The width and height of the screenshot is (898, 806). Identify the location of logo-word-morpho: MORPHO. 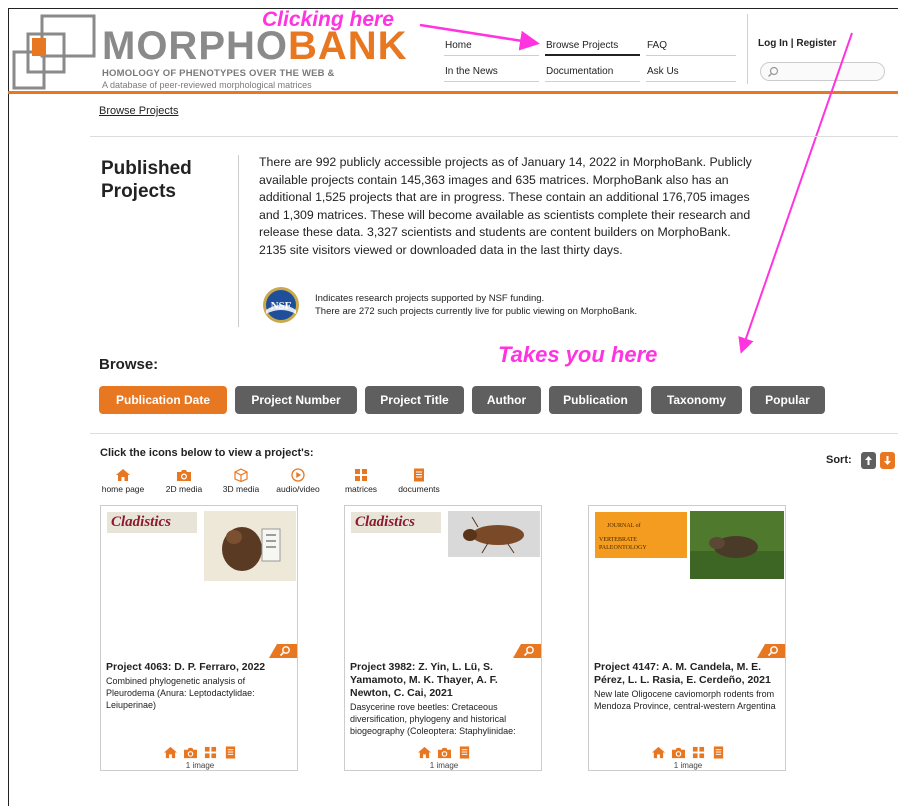
(195, 46).